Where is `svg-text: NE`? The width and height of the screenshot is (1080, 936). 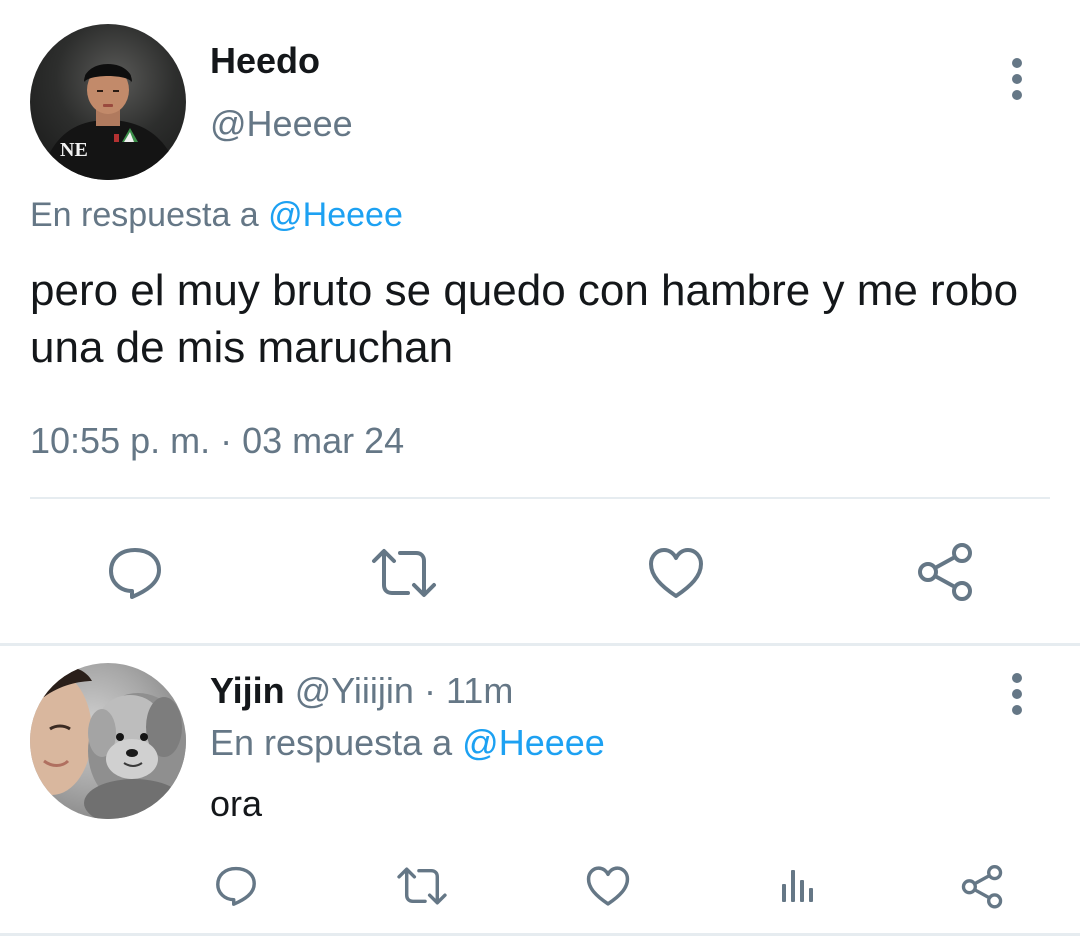 svg-text: NE is located at coordinates (74, 150).